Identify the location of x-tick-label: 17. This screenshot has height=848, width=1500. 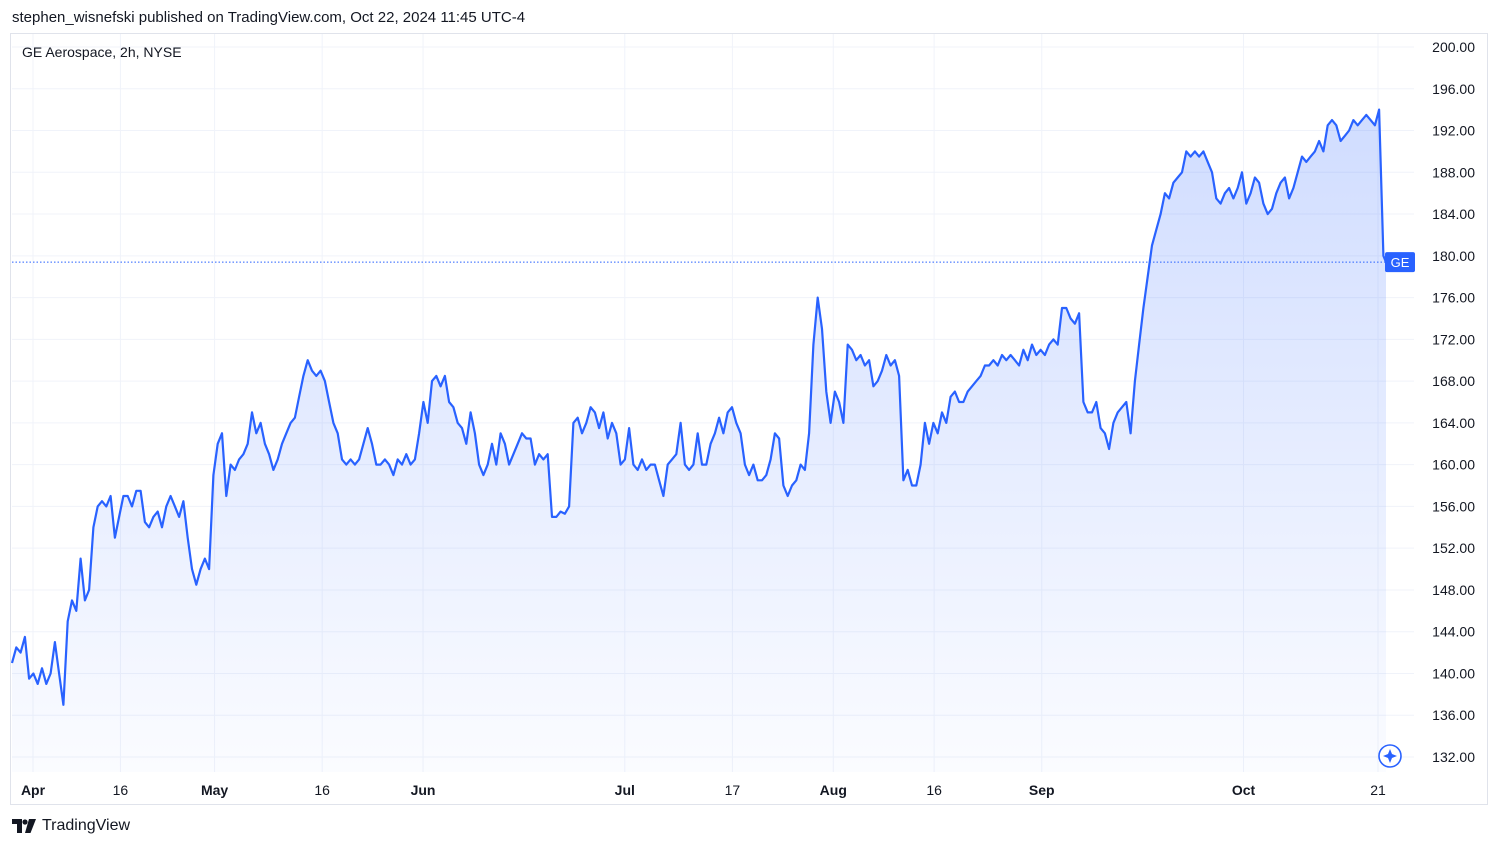
(733, 790).